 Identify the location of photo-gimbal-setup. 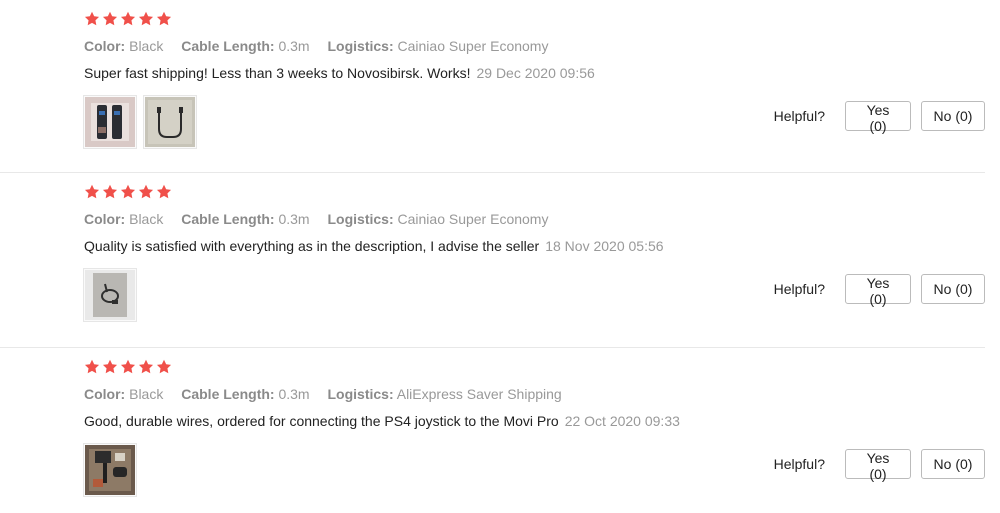
(110, 470).